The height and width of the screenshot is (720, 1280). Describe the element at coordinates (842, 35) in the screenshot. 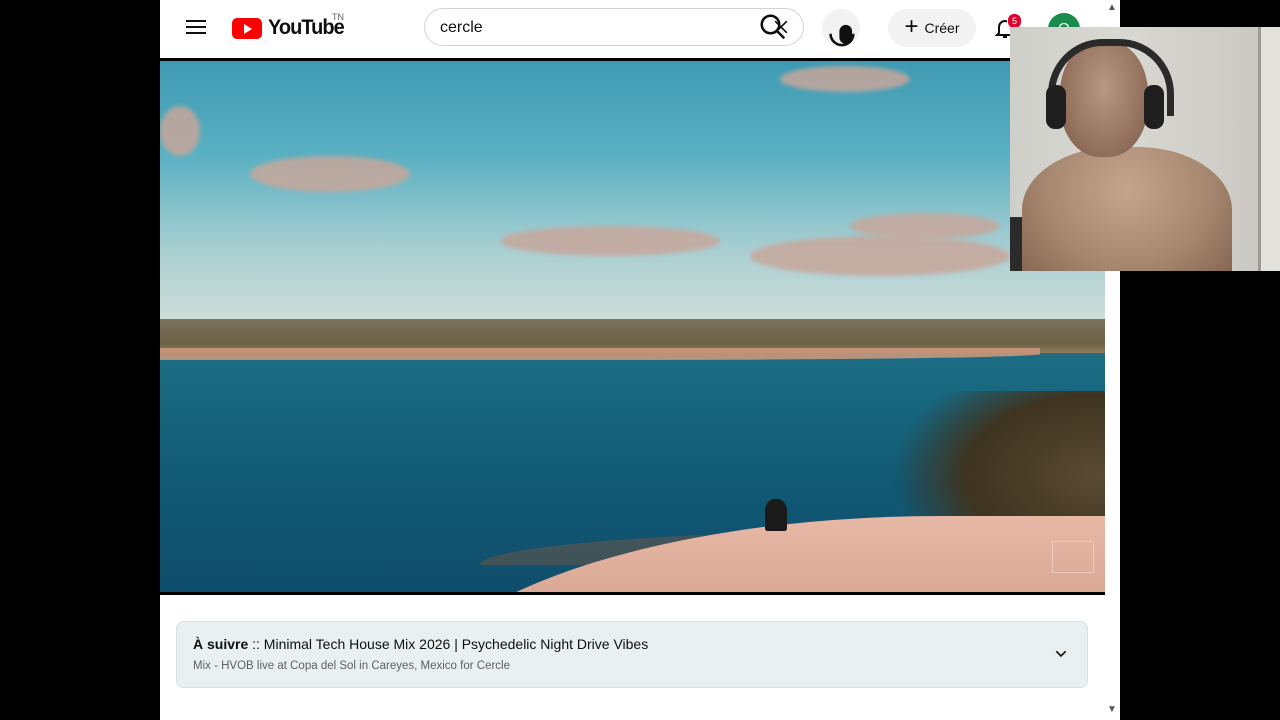

I see `microphone-icon` at that location.